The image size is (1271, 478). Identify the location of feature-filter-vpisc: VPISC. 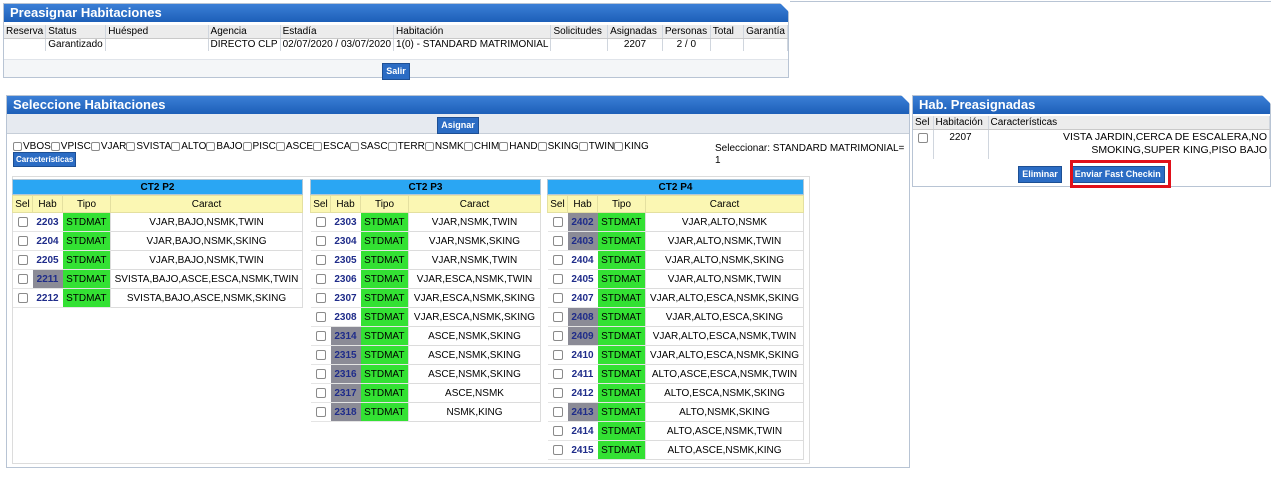
(70, 146).